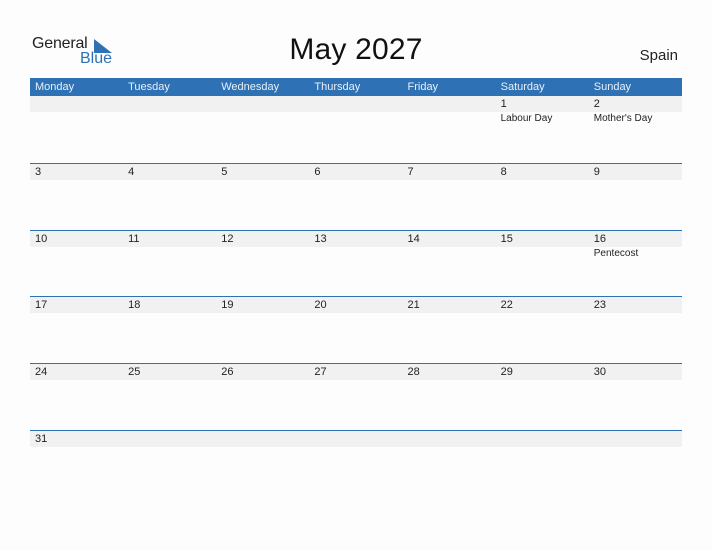  I want to click on day-cell: 5, so click(262, 197).